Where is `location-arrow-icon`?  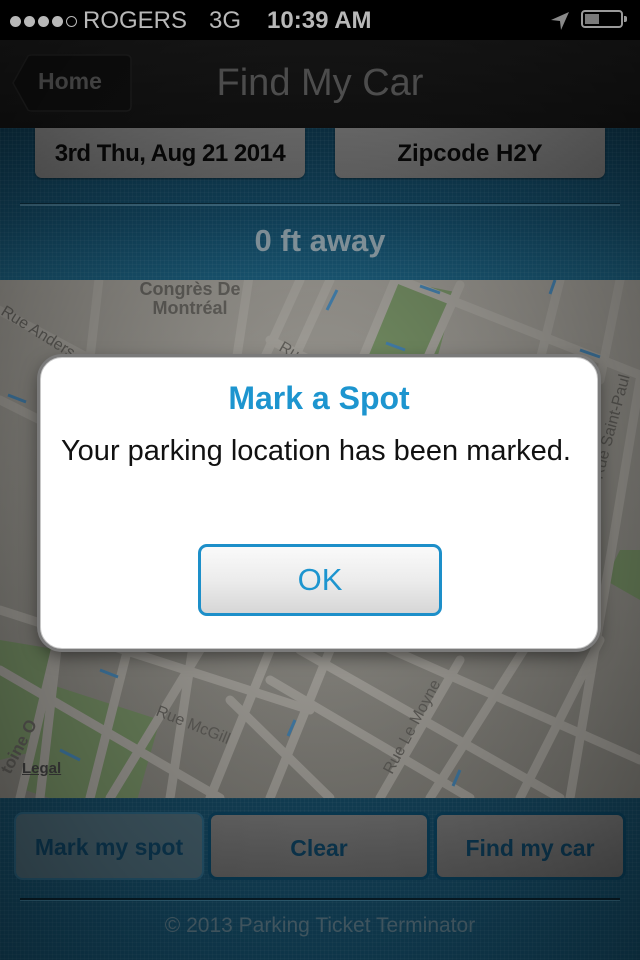 location-arrow-icon is located at coordinates (560, 21).